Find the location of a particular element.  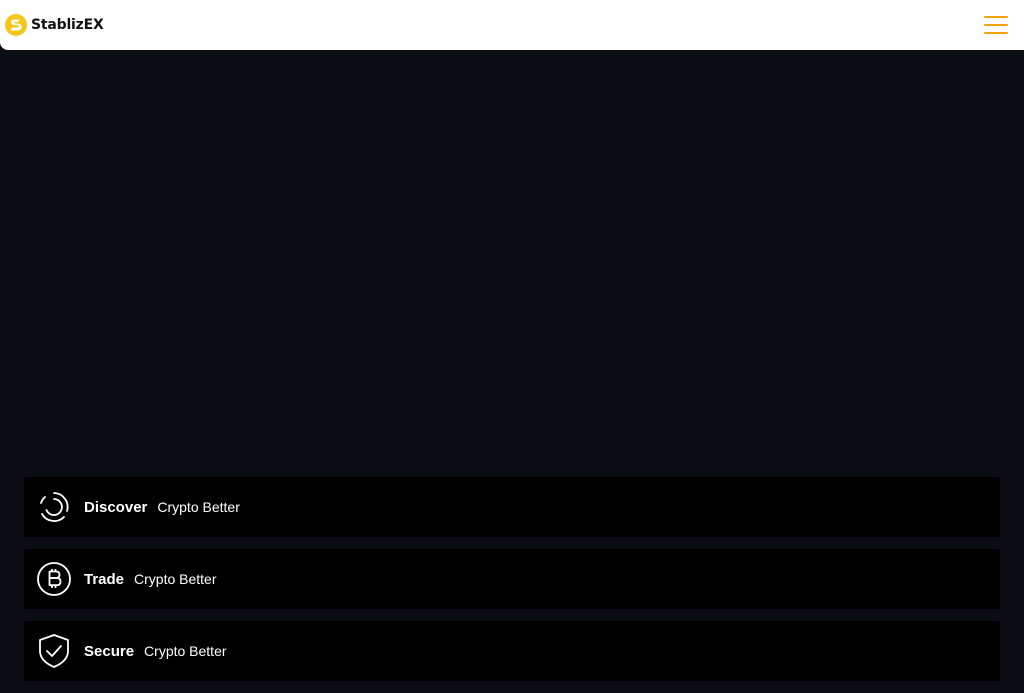

feature-trade: Trade Crypto Better is located at coordinates (512, 579).